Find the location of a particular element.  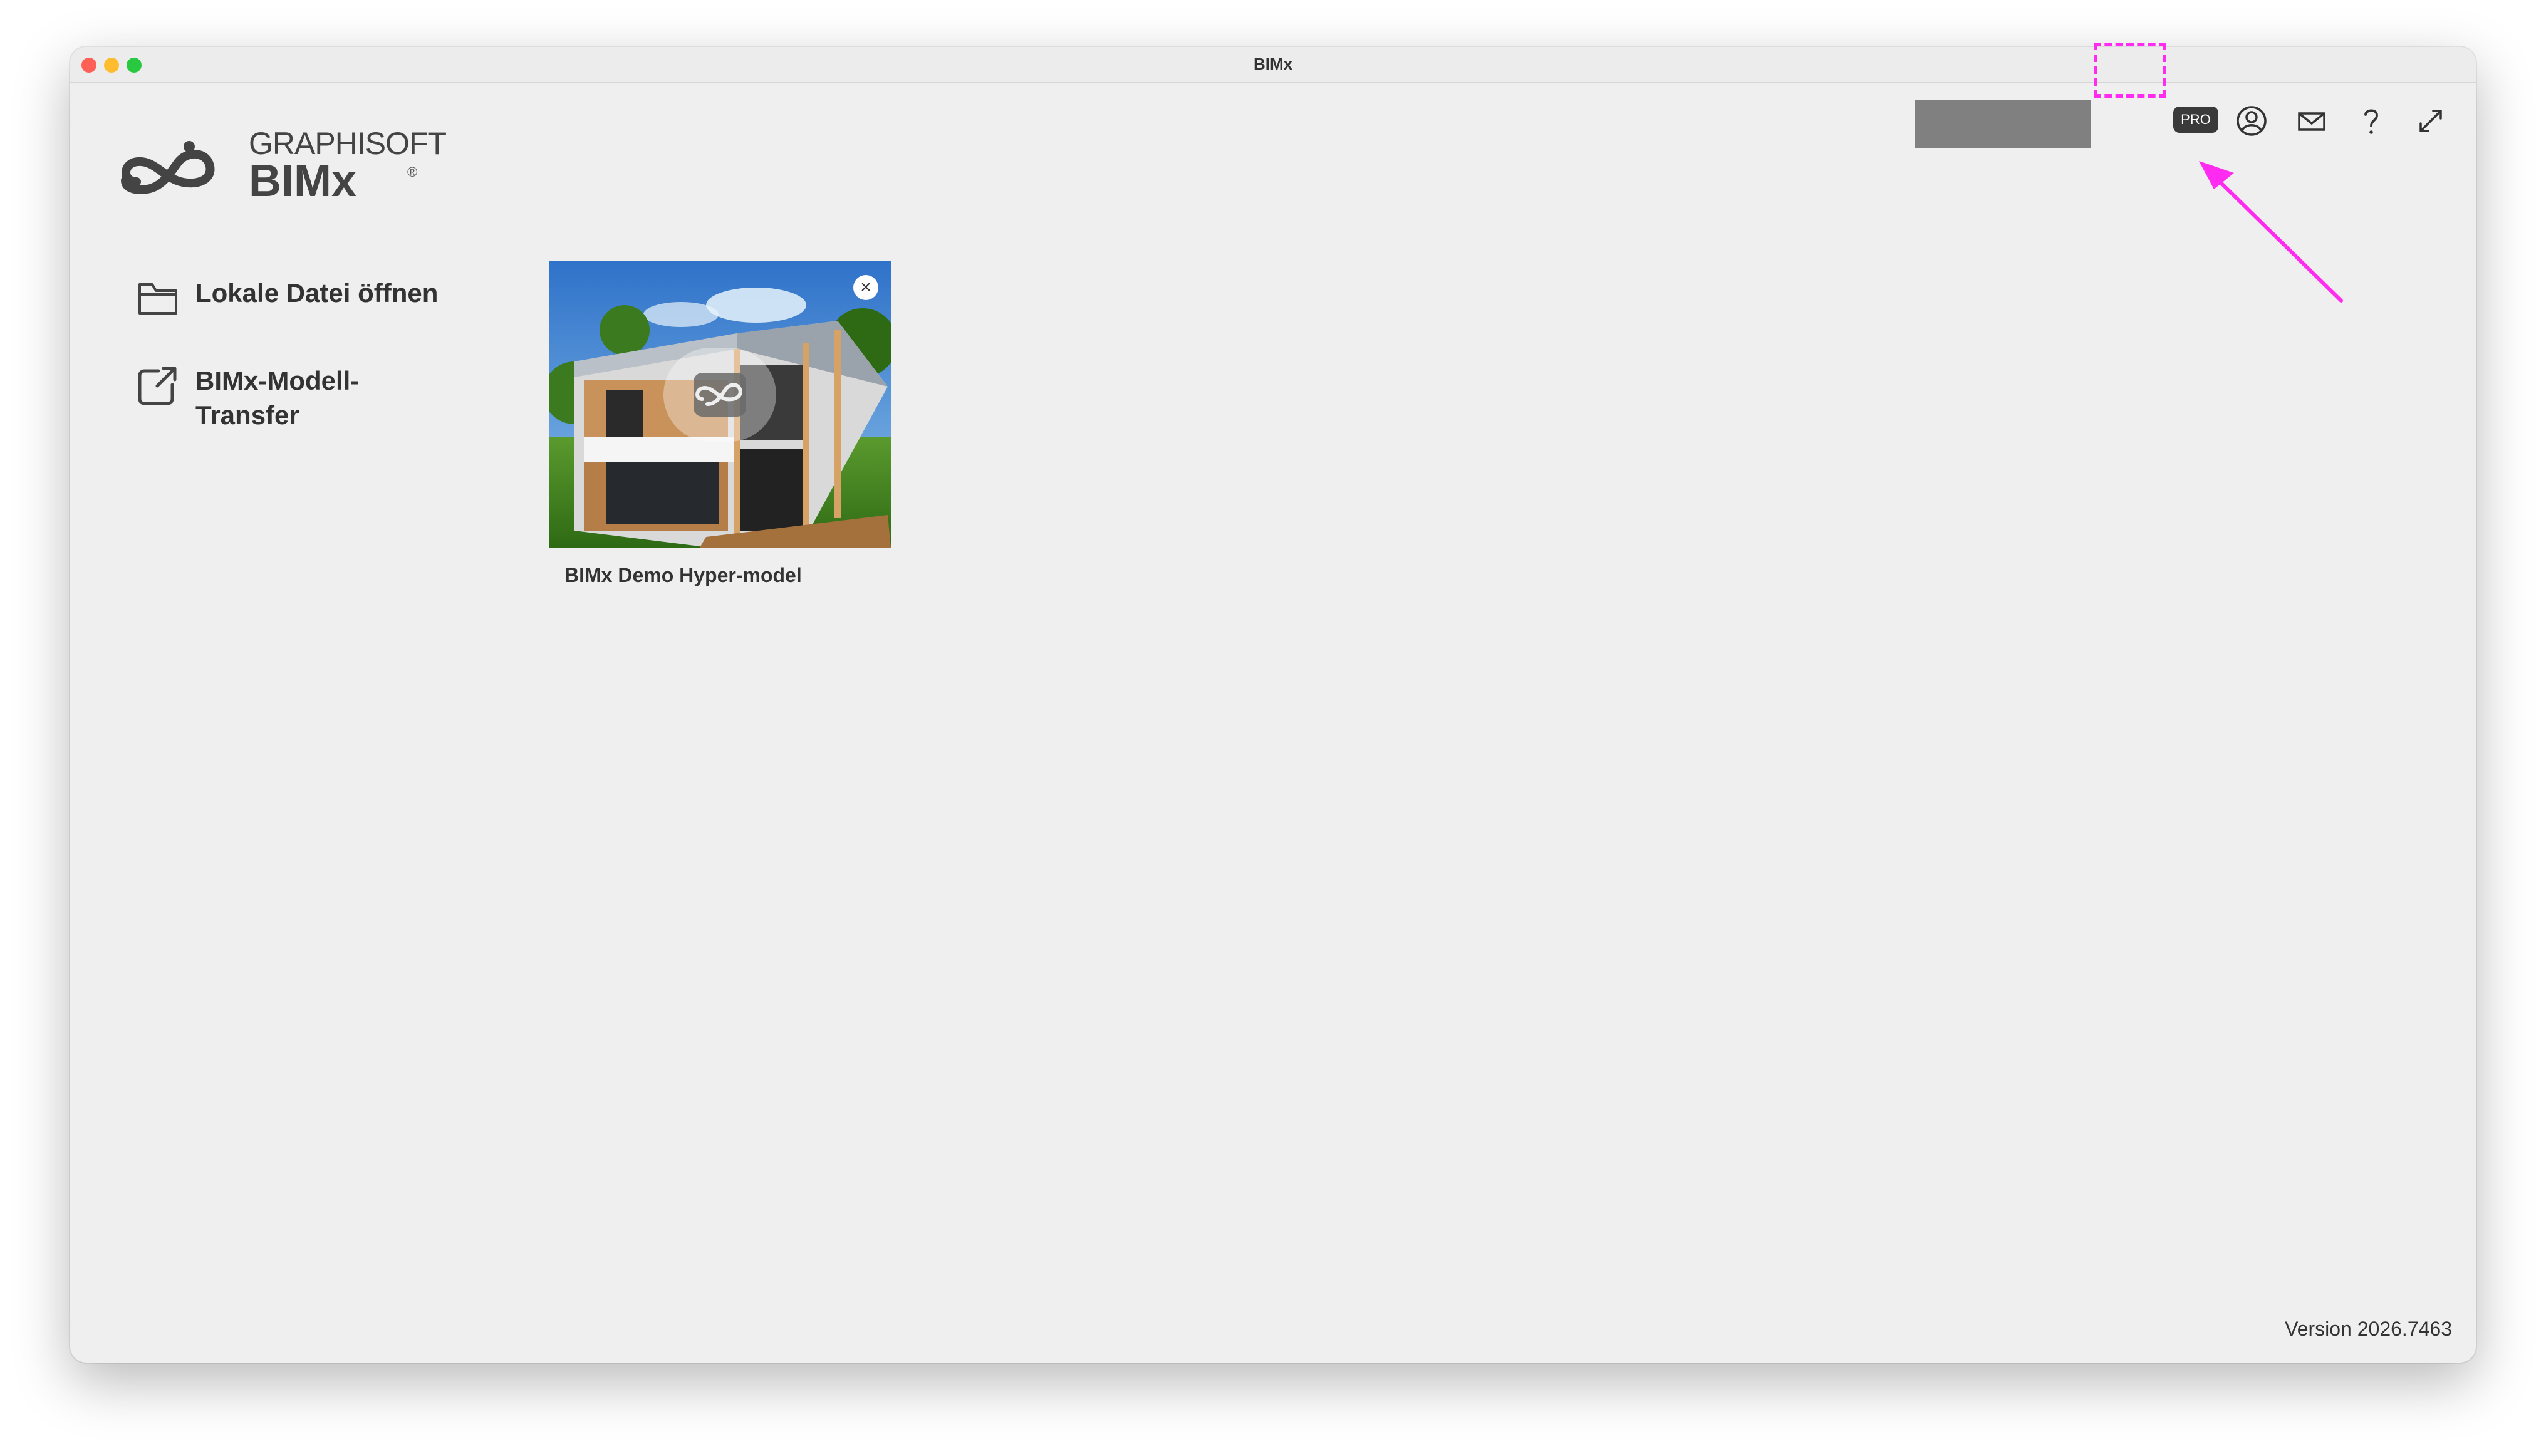

close-icon: × is located at coordinates (865, 287).